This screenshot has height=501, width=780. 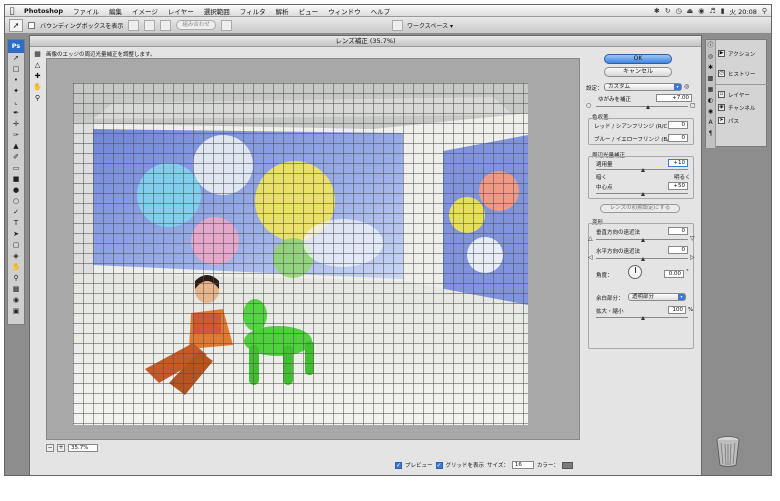 What do you see at coordinates (16, 135) in the screenshot?
I see `brush-tool-icon: ✑` at bounding box center [16, 135].